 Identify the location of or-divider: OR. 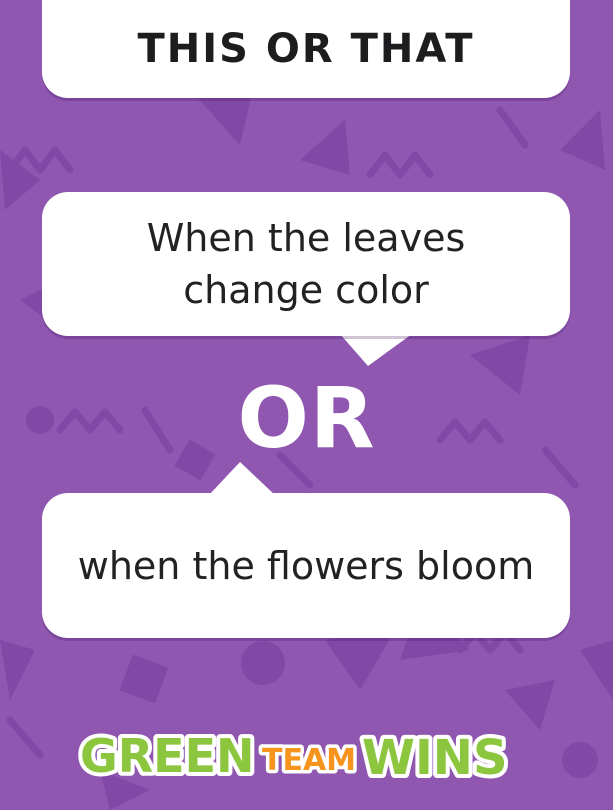
(306, 418).